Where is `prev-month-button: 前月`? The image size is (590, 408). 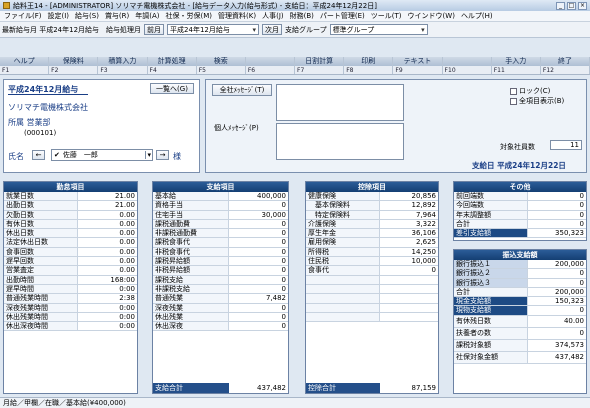
prev-month-button: 前月 is located at coordinates (154, 29).